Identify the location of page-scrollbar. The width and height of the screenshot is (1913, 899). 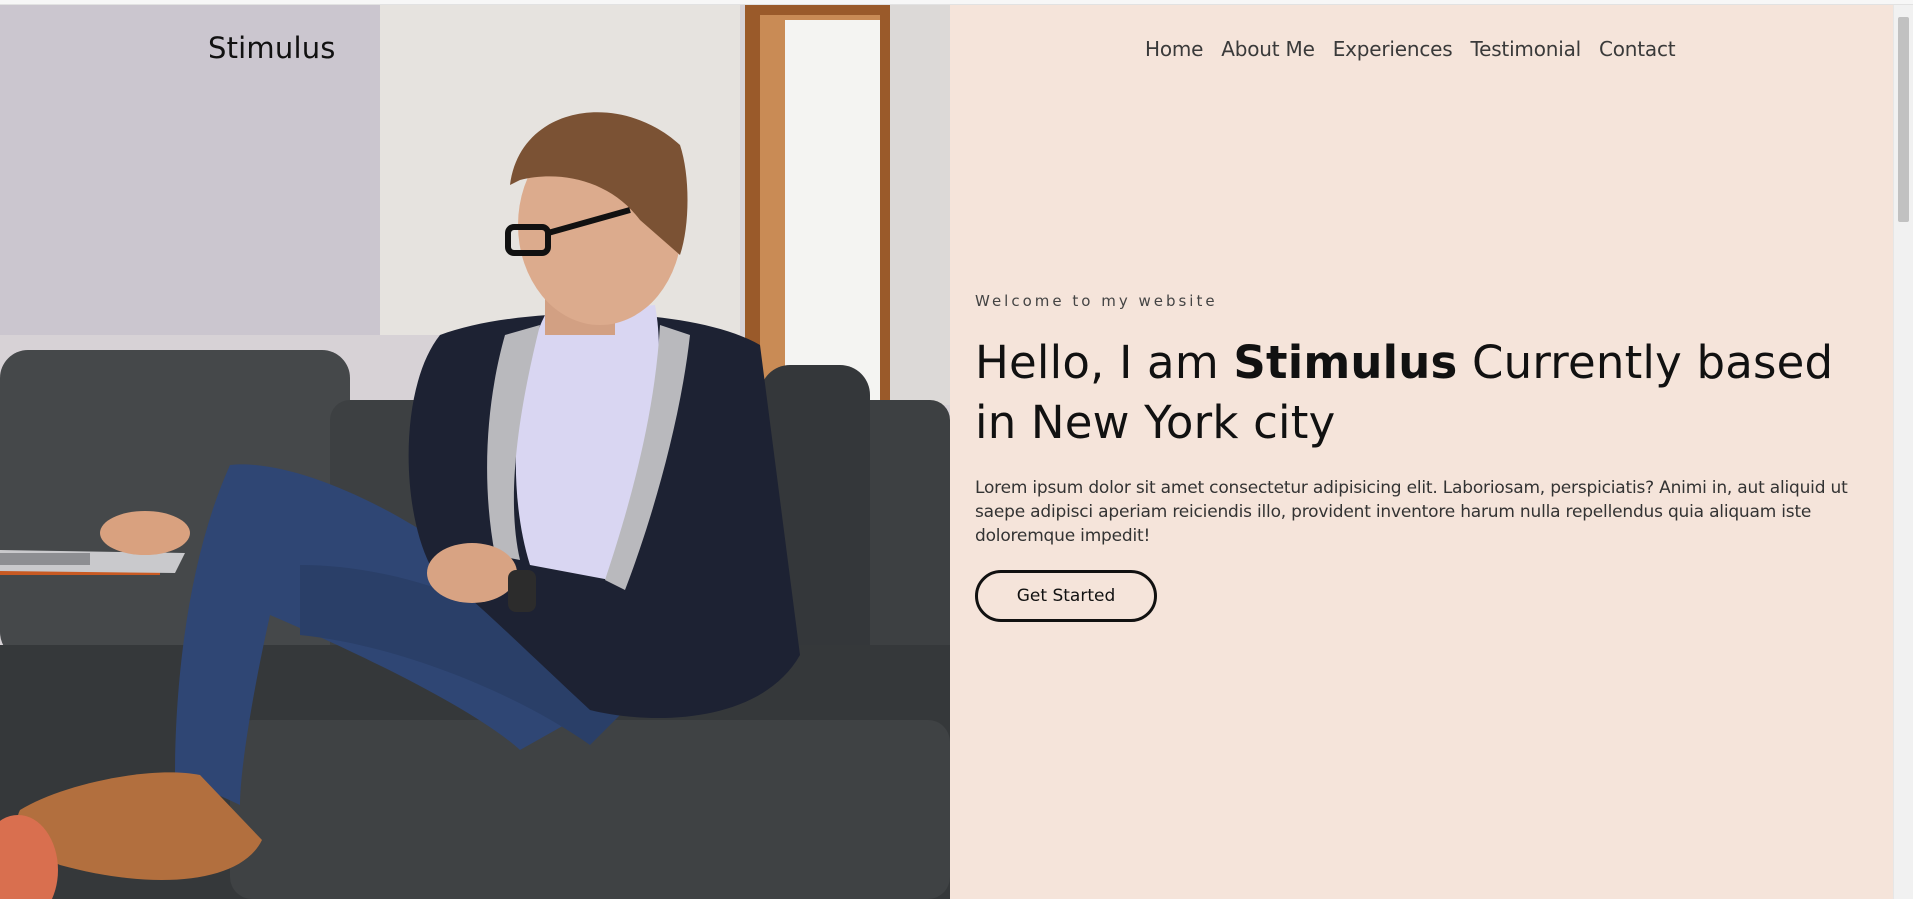
(1903, 452).